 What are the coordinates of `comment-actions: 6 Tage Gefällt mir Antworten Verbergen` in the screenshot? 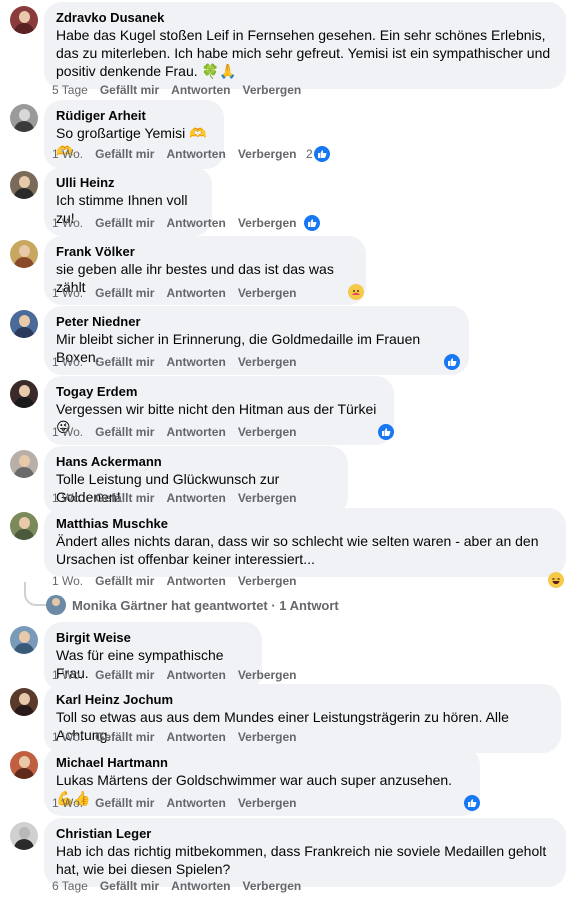 It's located at (176, 886).